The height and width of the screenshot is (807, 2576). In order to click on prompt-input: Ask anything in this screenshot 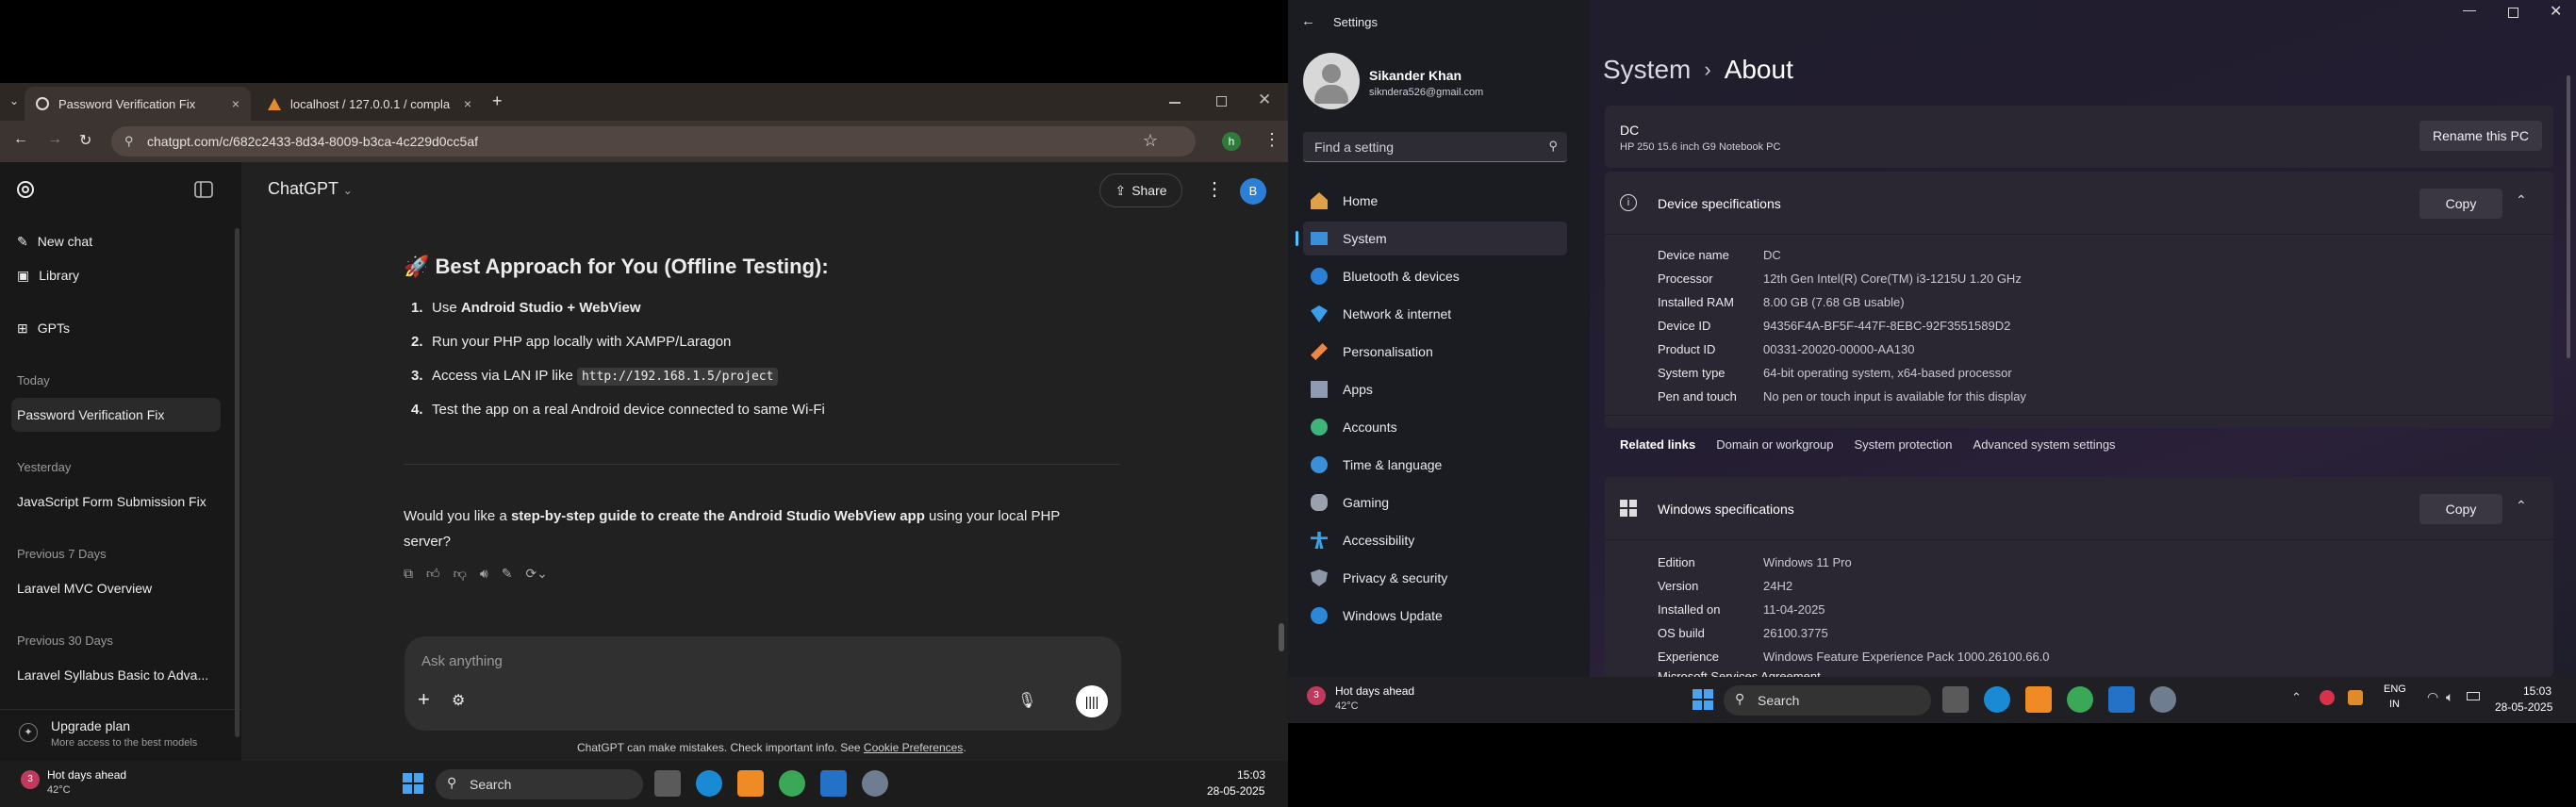, I will do `click(462, 661)`.